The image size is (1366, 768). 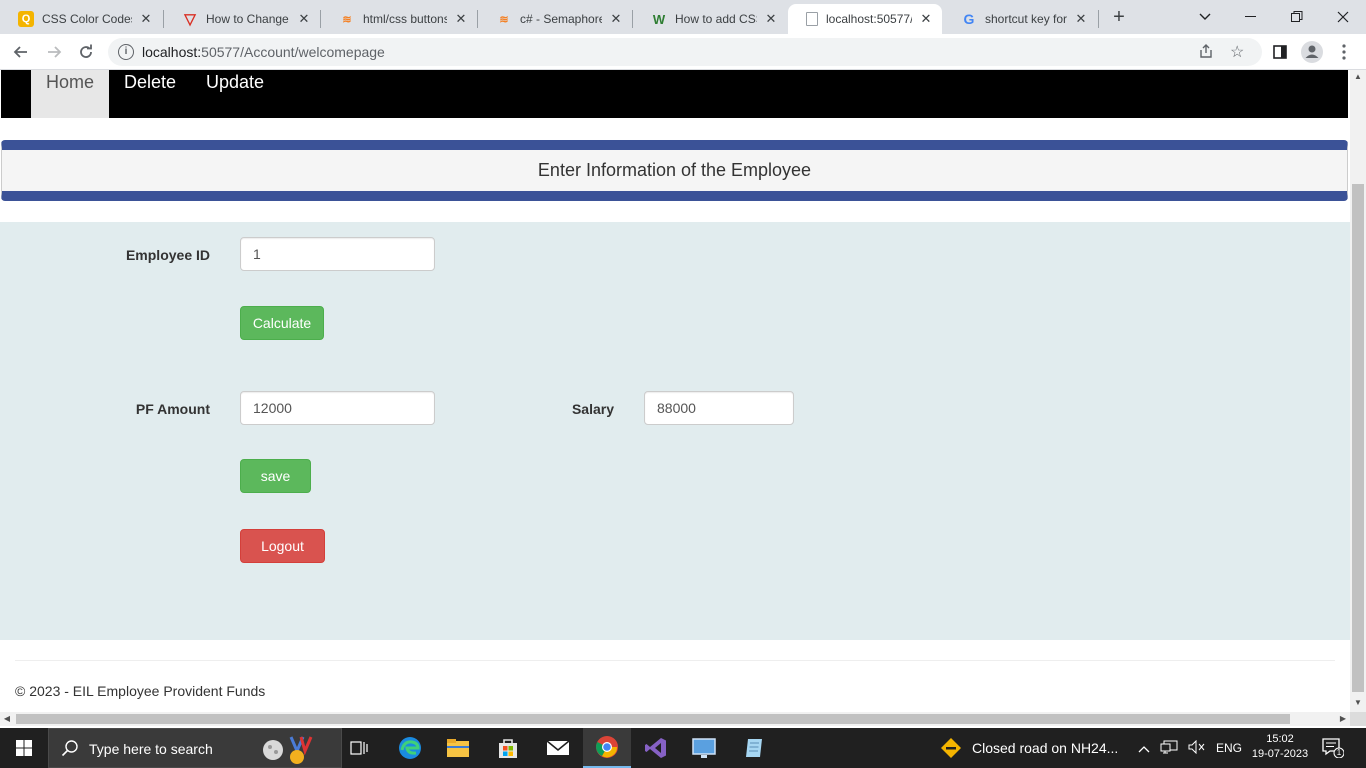 What do you see at coordinates (659, 19) in the screenshot?
I see `w-favicon-icon: W` at bounding box center [659, 19].